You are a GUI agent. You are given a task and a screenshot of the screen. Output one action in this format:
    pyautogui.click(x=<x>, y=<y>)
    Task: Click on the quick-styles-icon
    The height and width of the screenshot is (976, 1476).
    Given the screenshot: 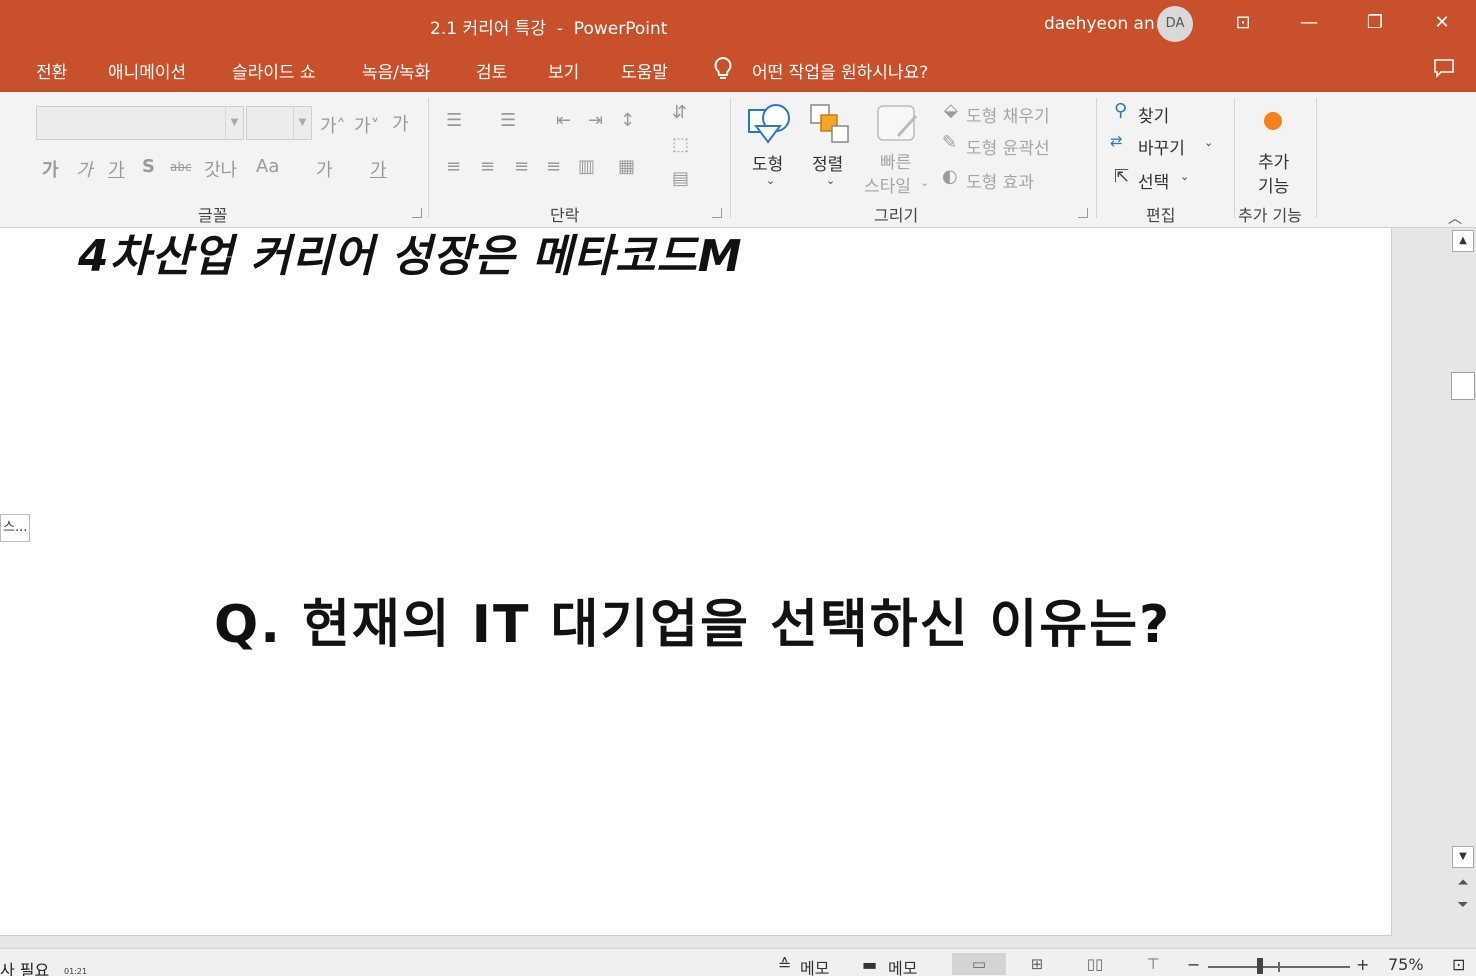 What is the action you would take?
    pyautogui.click(x=898, y=126)
    